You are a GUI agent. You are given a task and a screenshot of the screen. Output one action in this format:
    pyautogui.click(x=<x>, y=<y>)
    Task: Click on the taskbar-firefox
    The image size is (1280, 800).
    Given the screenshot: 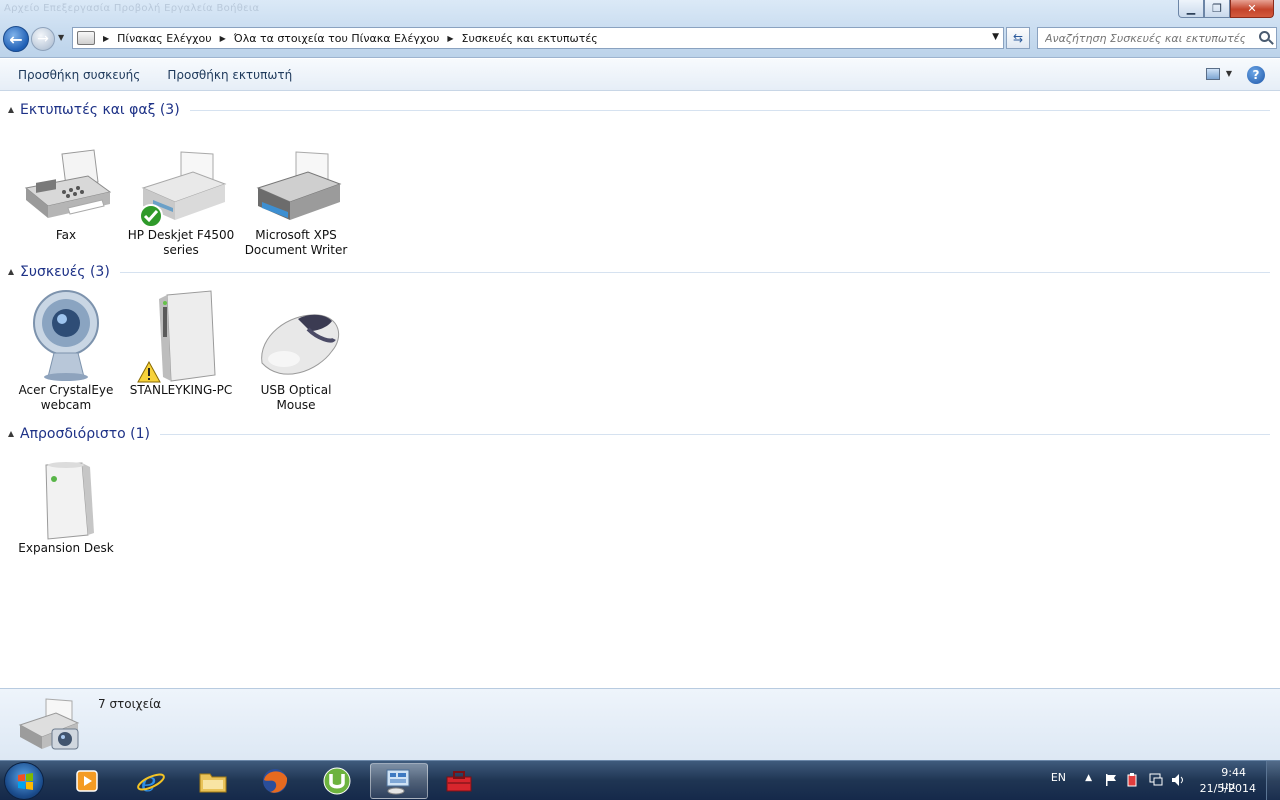 What is the action you would take?
    pyautogui.click(x=275, y=781)
    